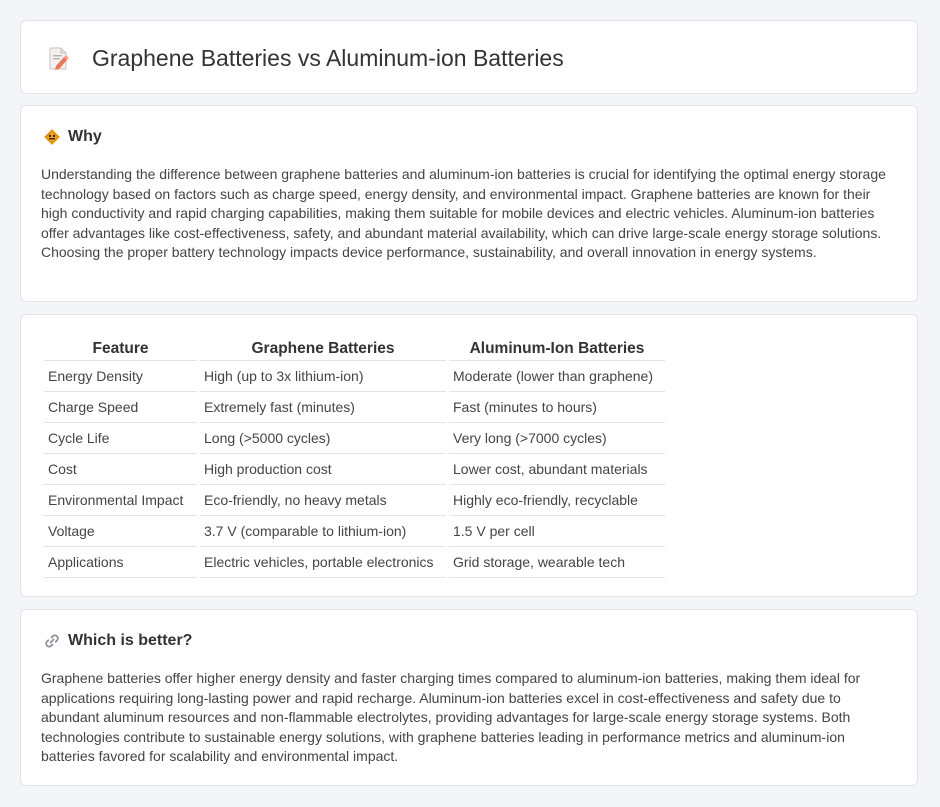 This screenshot has width=940, height=807. What do you see at coordinates (120, 407) in the screenshot?
I see `table-cell: Charge Speed` at bounding box center [120, 407].